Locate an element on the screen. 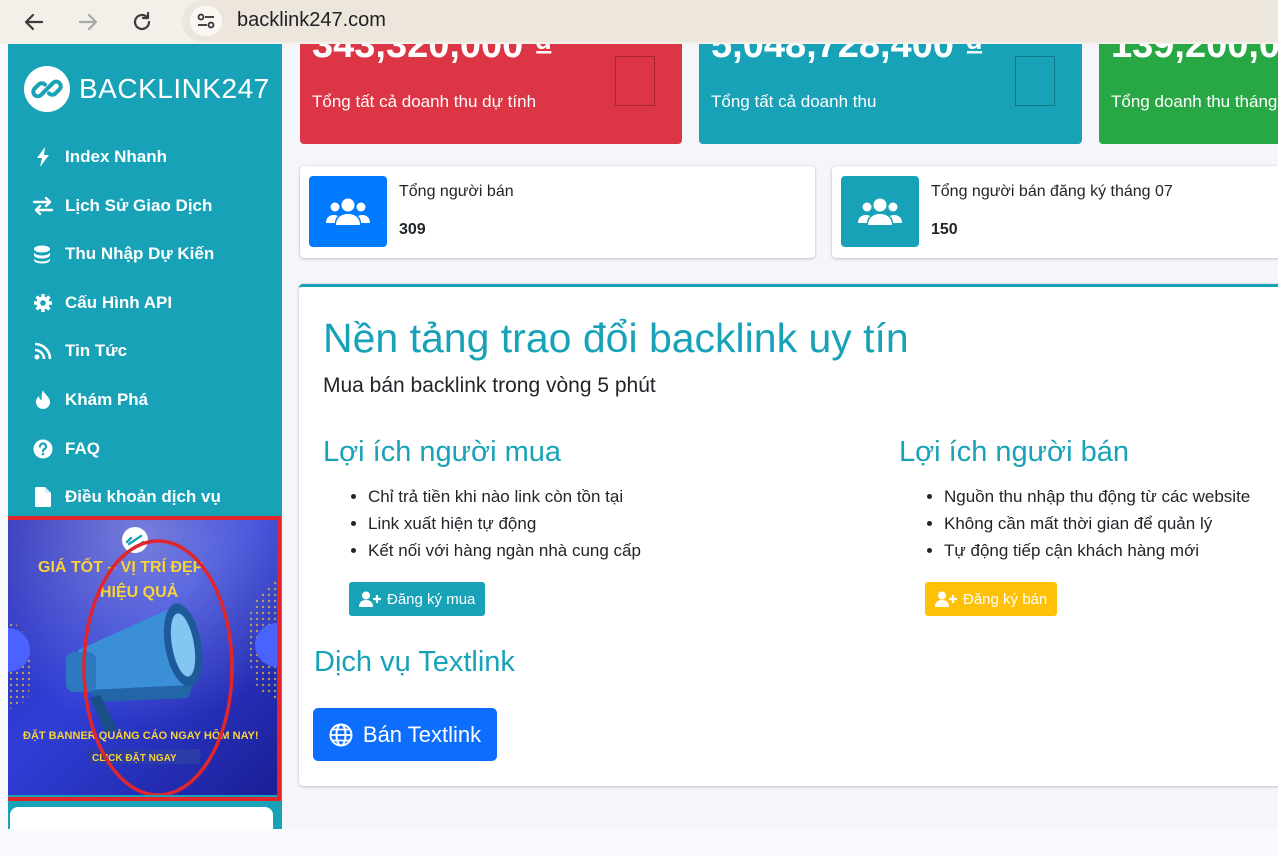  stat-card-monthly-revenue: 139,200,000 ₫ Tổng doanh thu tháng is located at coordinates (1188, 94).